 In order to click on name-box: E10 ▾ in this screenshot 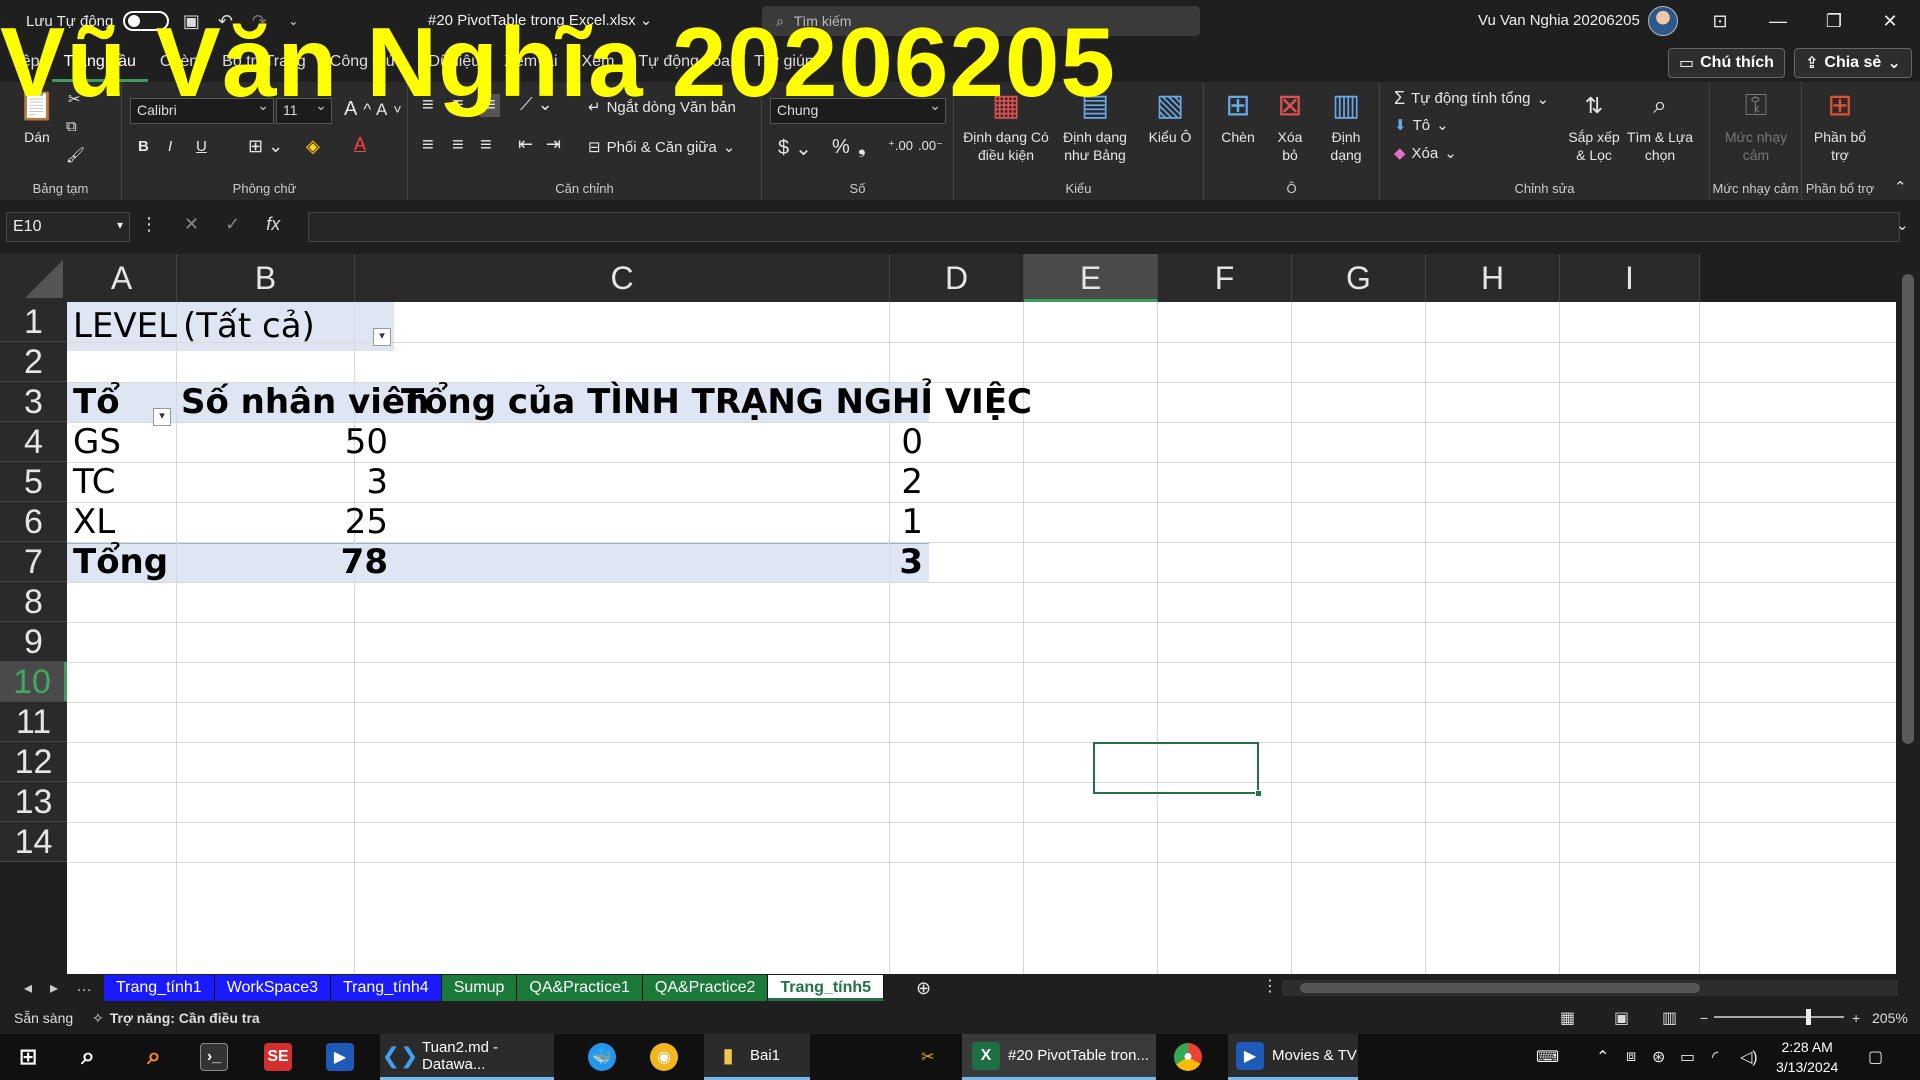, I will do `click(68, 227)`.